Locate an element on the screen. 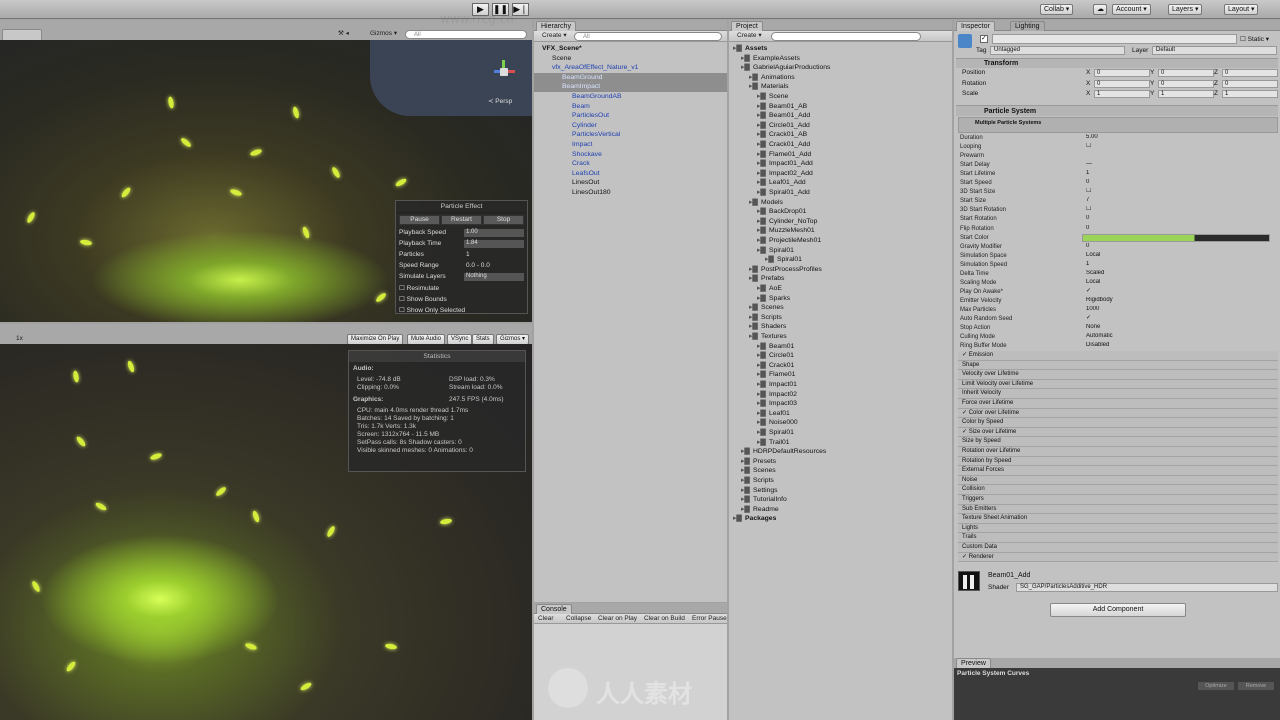 The image size is (1280, 720). scene-gizmo-axes is located at coordinates (506, 72).